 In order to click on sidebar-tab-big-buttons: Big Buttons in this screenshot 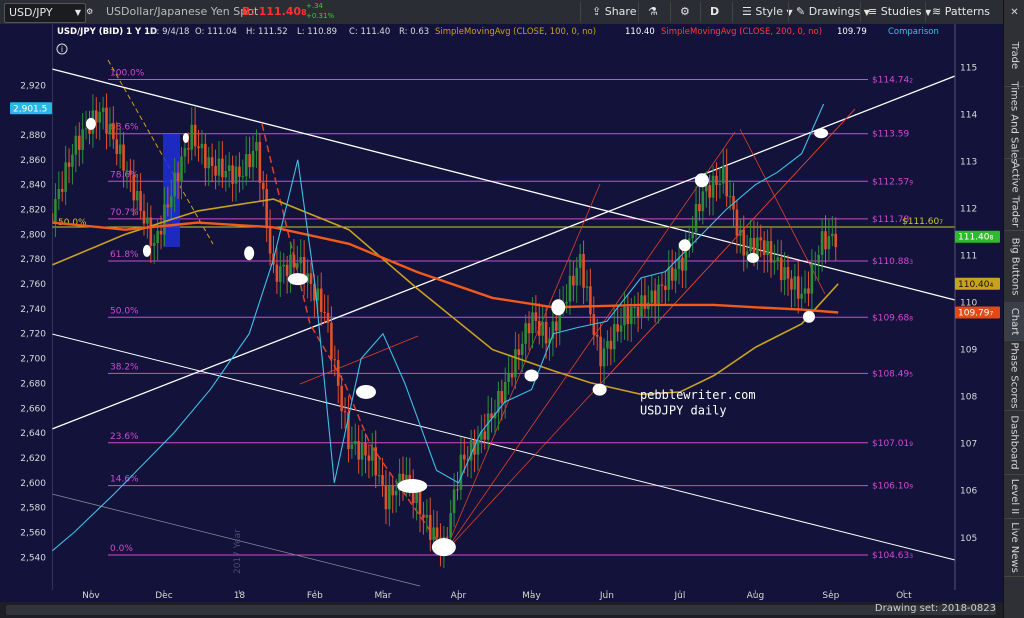, I will do `click(1014, 266)`.